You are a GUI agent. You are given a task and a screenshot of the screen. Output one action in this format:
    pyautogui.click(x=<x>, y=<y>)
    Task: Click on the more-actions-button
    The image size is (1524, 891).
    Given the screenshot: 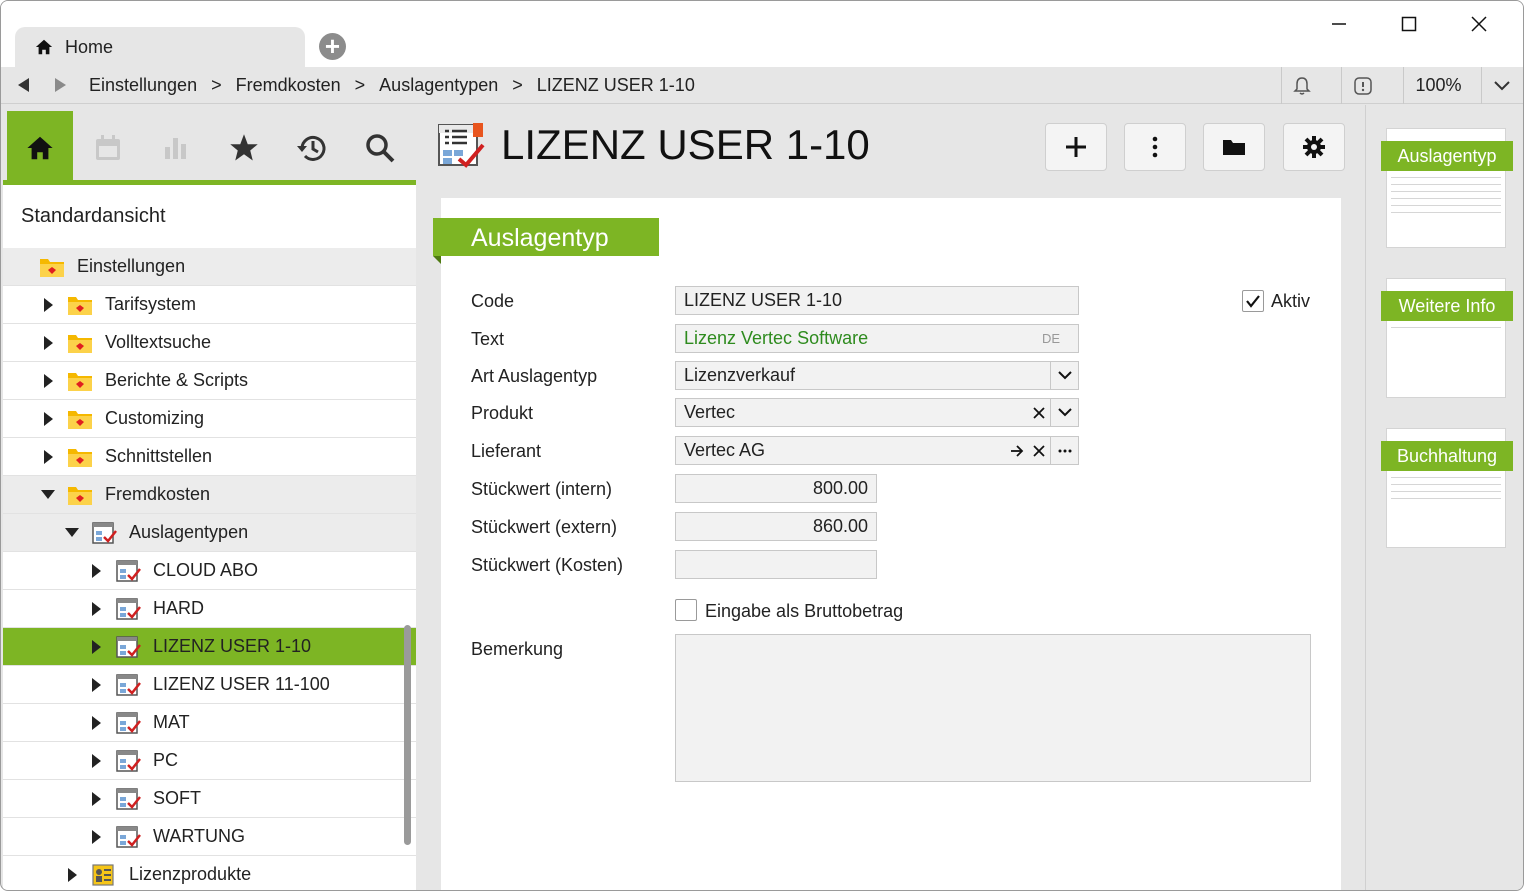 What is the action you would take?
    pyautogui.click(x=1155, y=147)
    